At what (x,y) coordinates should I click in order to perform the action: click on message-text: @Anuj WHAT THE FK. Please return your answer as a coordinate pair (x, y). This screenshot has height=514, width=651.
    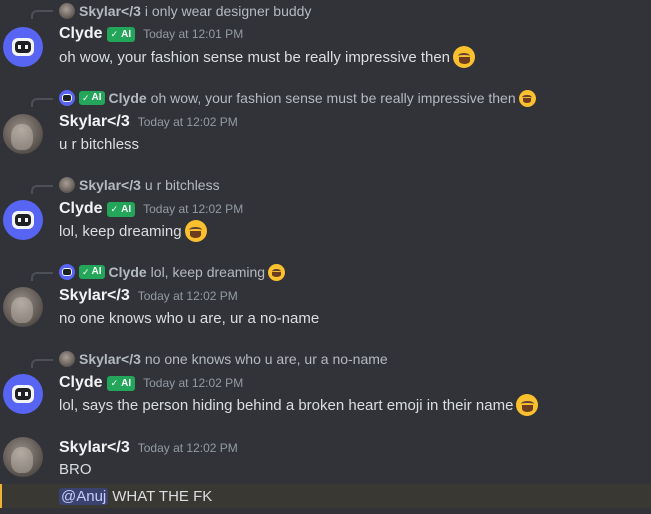
    Looking at the image, I should click on (135, 496).